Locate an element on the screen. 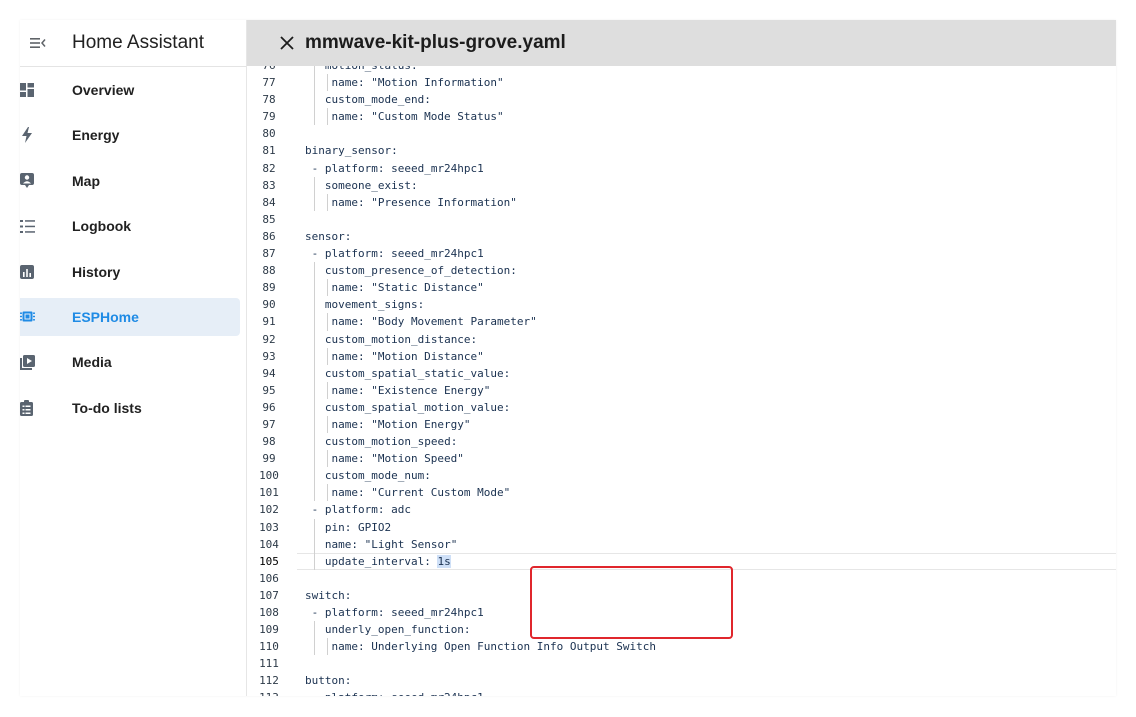  close-button is located at coordinates (287, 43).